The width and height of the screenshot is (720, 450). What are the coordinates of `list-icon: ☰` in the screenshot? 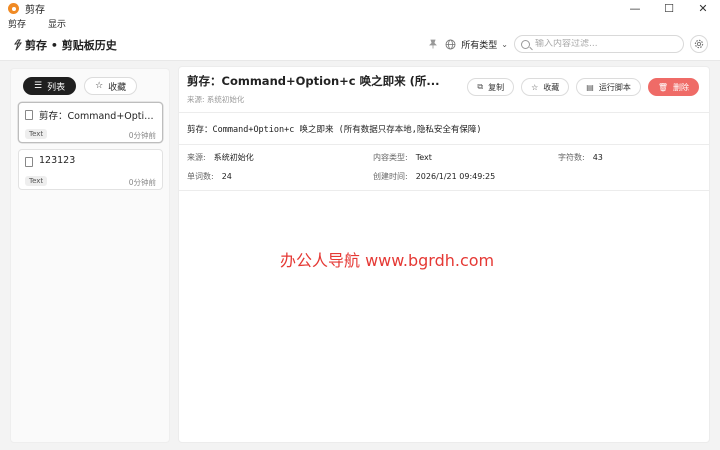 It's located at (38, 86).